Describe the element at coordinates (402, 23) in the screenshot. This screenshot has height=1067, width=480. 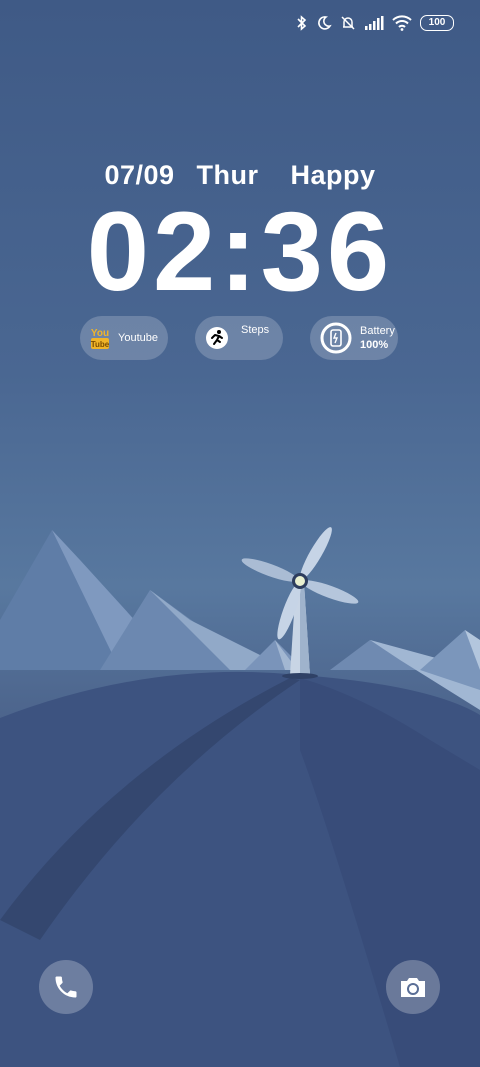
I see `wifi-icon` at that location.